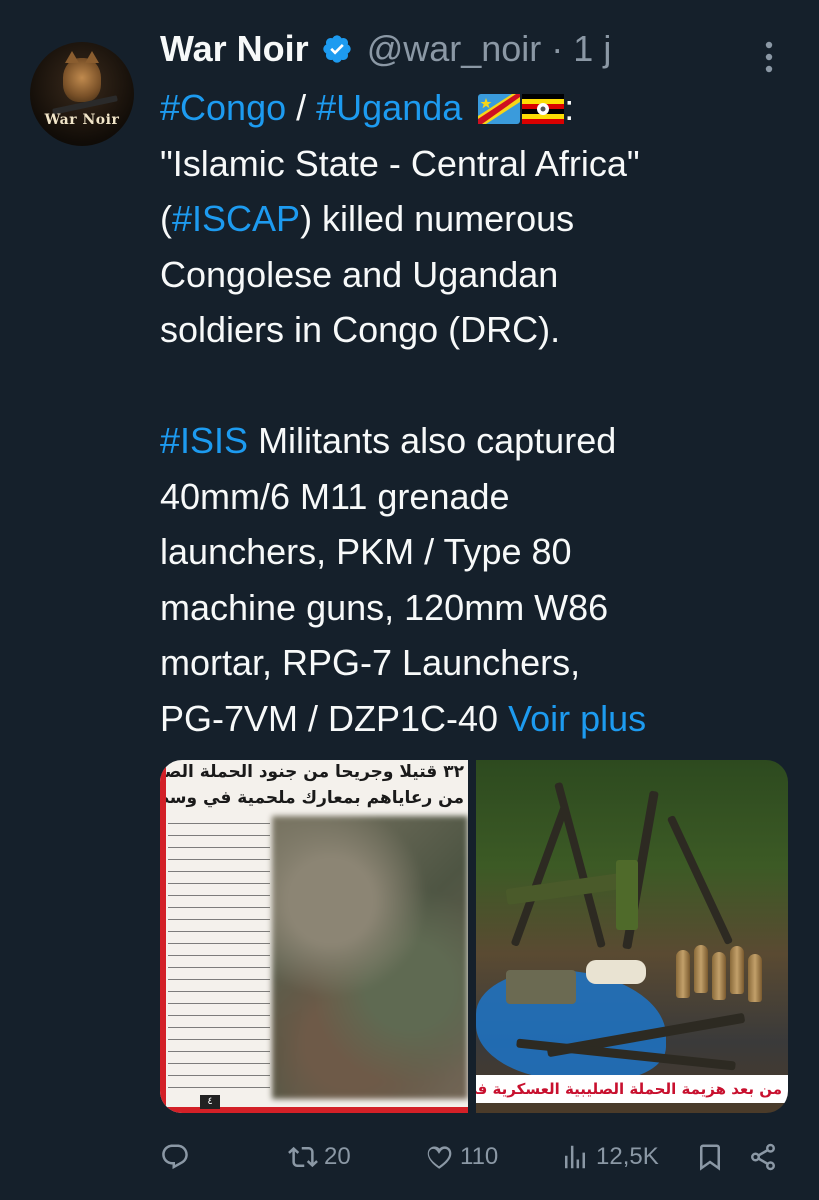  I want to click on more-options-icon, so click(769, 57).